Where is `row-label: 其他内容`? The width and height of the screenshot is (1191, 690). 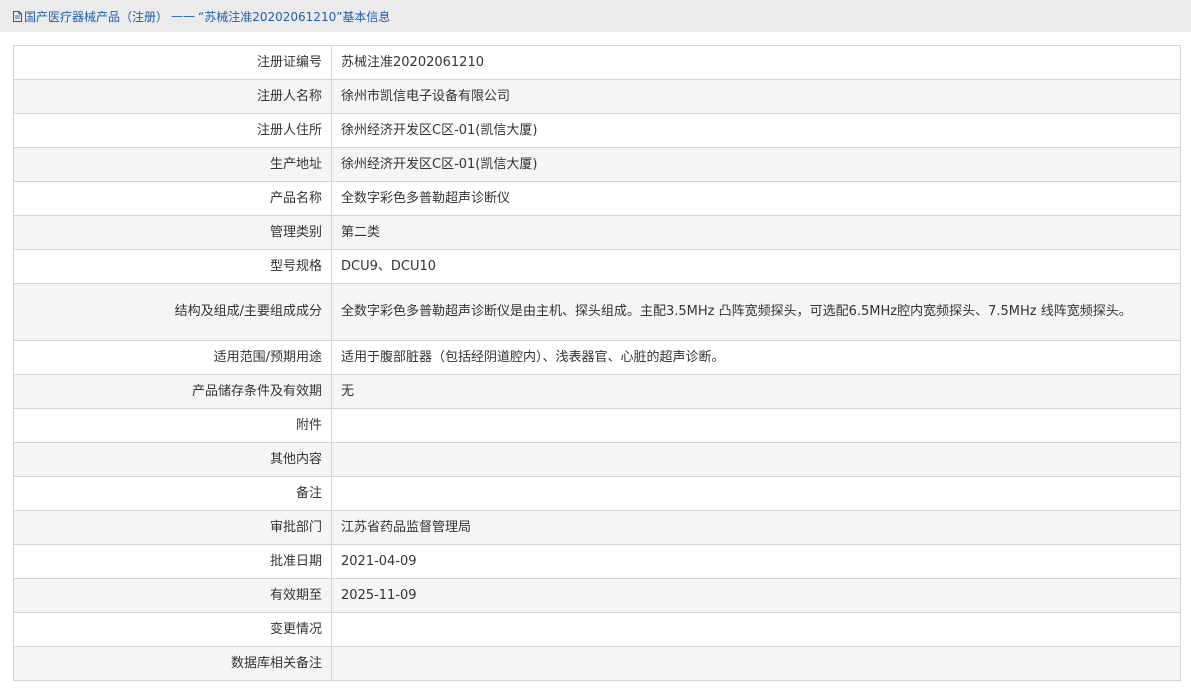 row-label: 其他内容 is located at coordinates (172, 459).